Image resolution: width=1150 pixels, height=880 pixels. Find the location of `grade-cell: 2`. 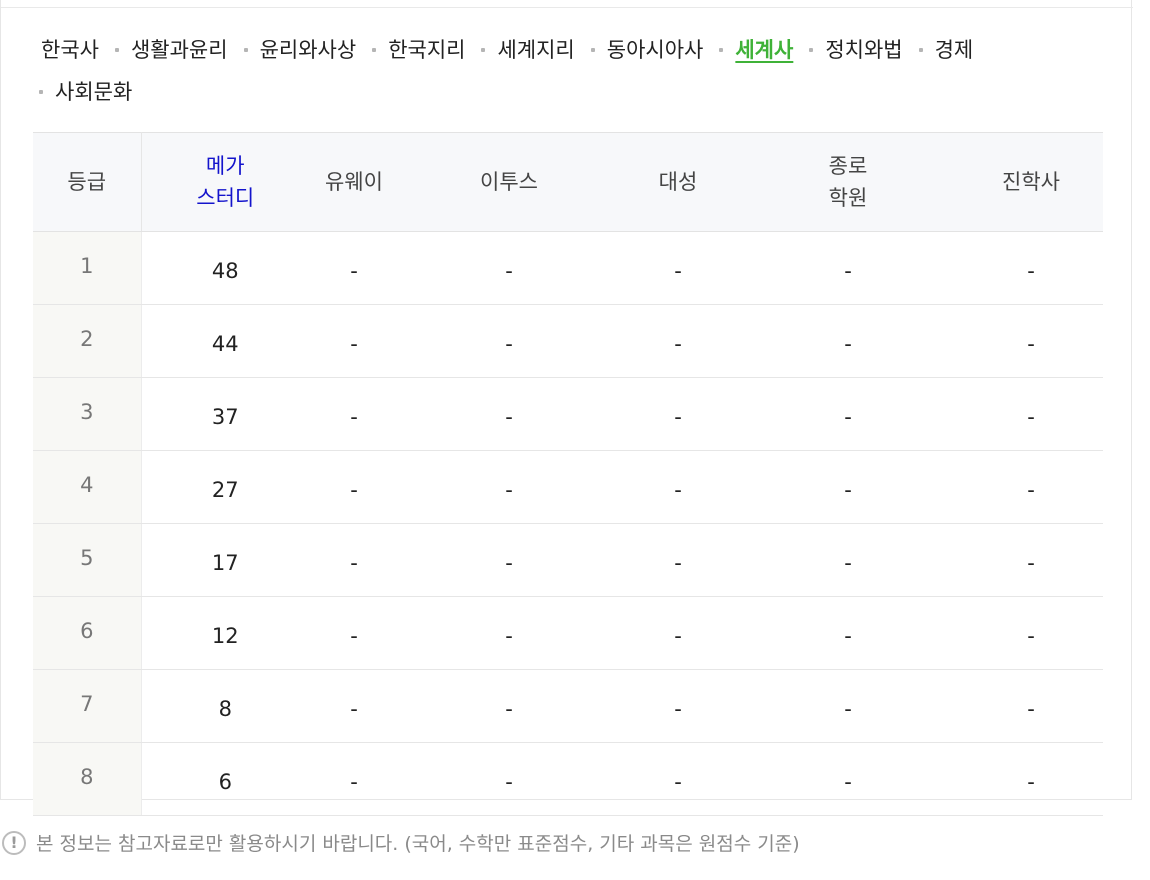

grade-cell: 2 is located at coordinates (87, 341).